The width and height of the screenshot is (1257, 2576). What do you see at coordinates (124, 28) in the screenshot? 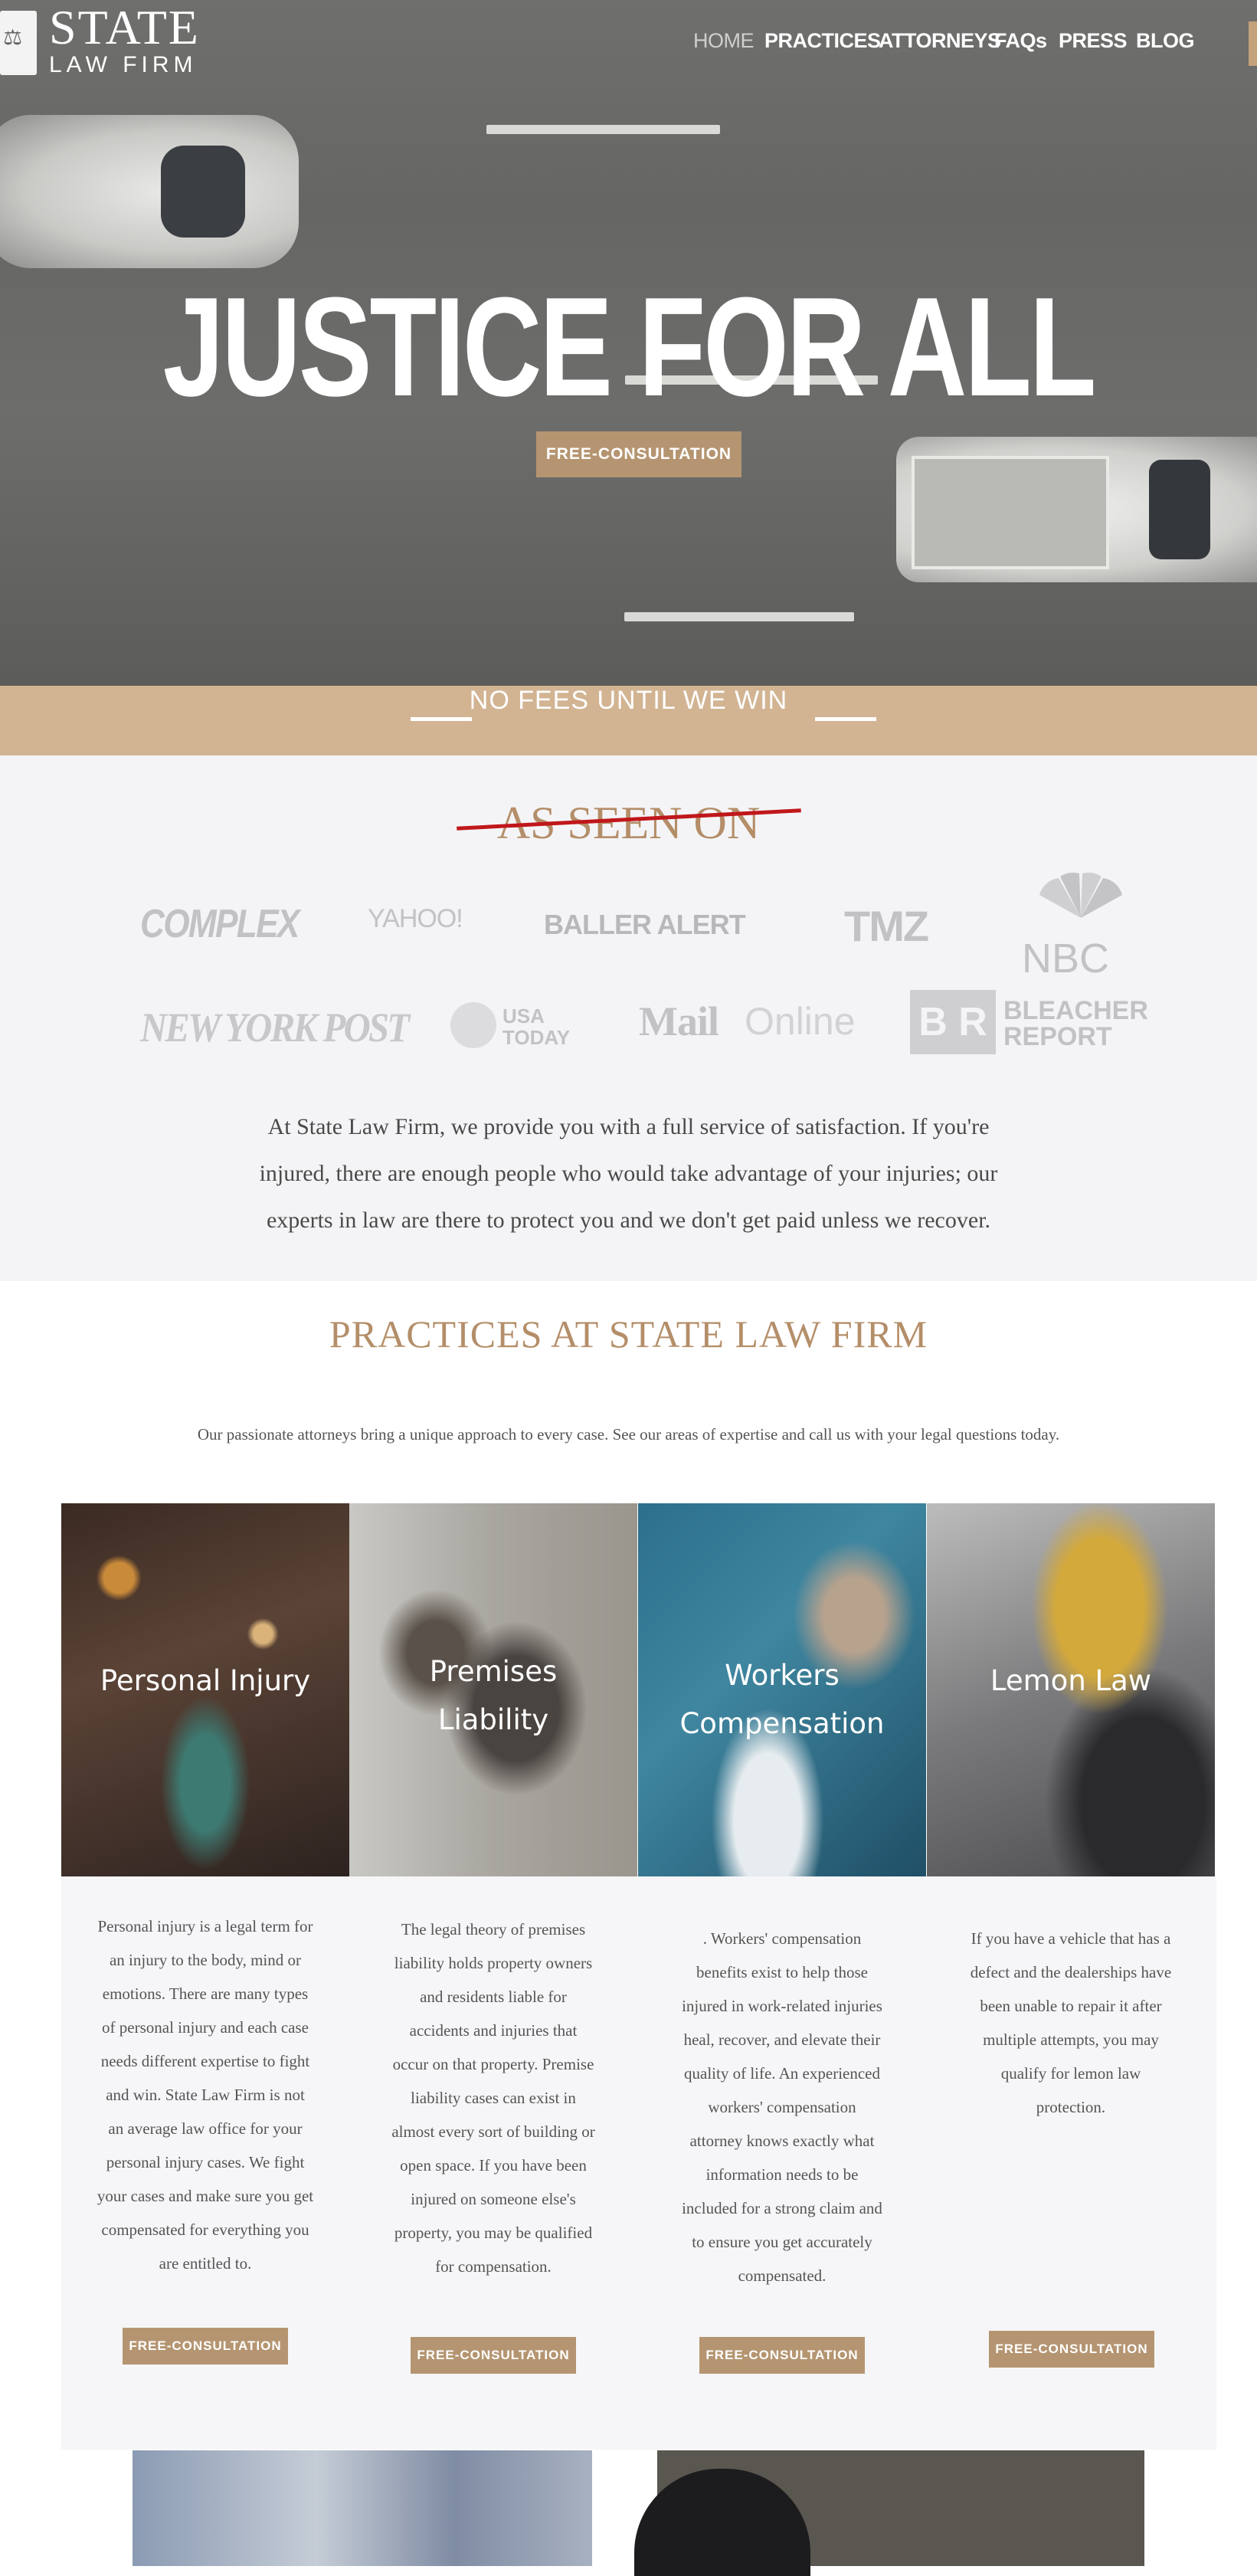
I see `logo-title: STATE` at bounding box center [124, 28].